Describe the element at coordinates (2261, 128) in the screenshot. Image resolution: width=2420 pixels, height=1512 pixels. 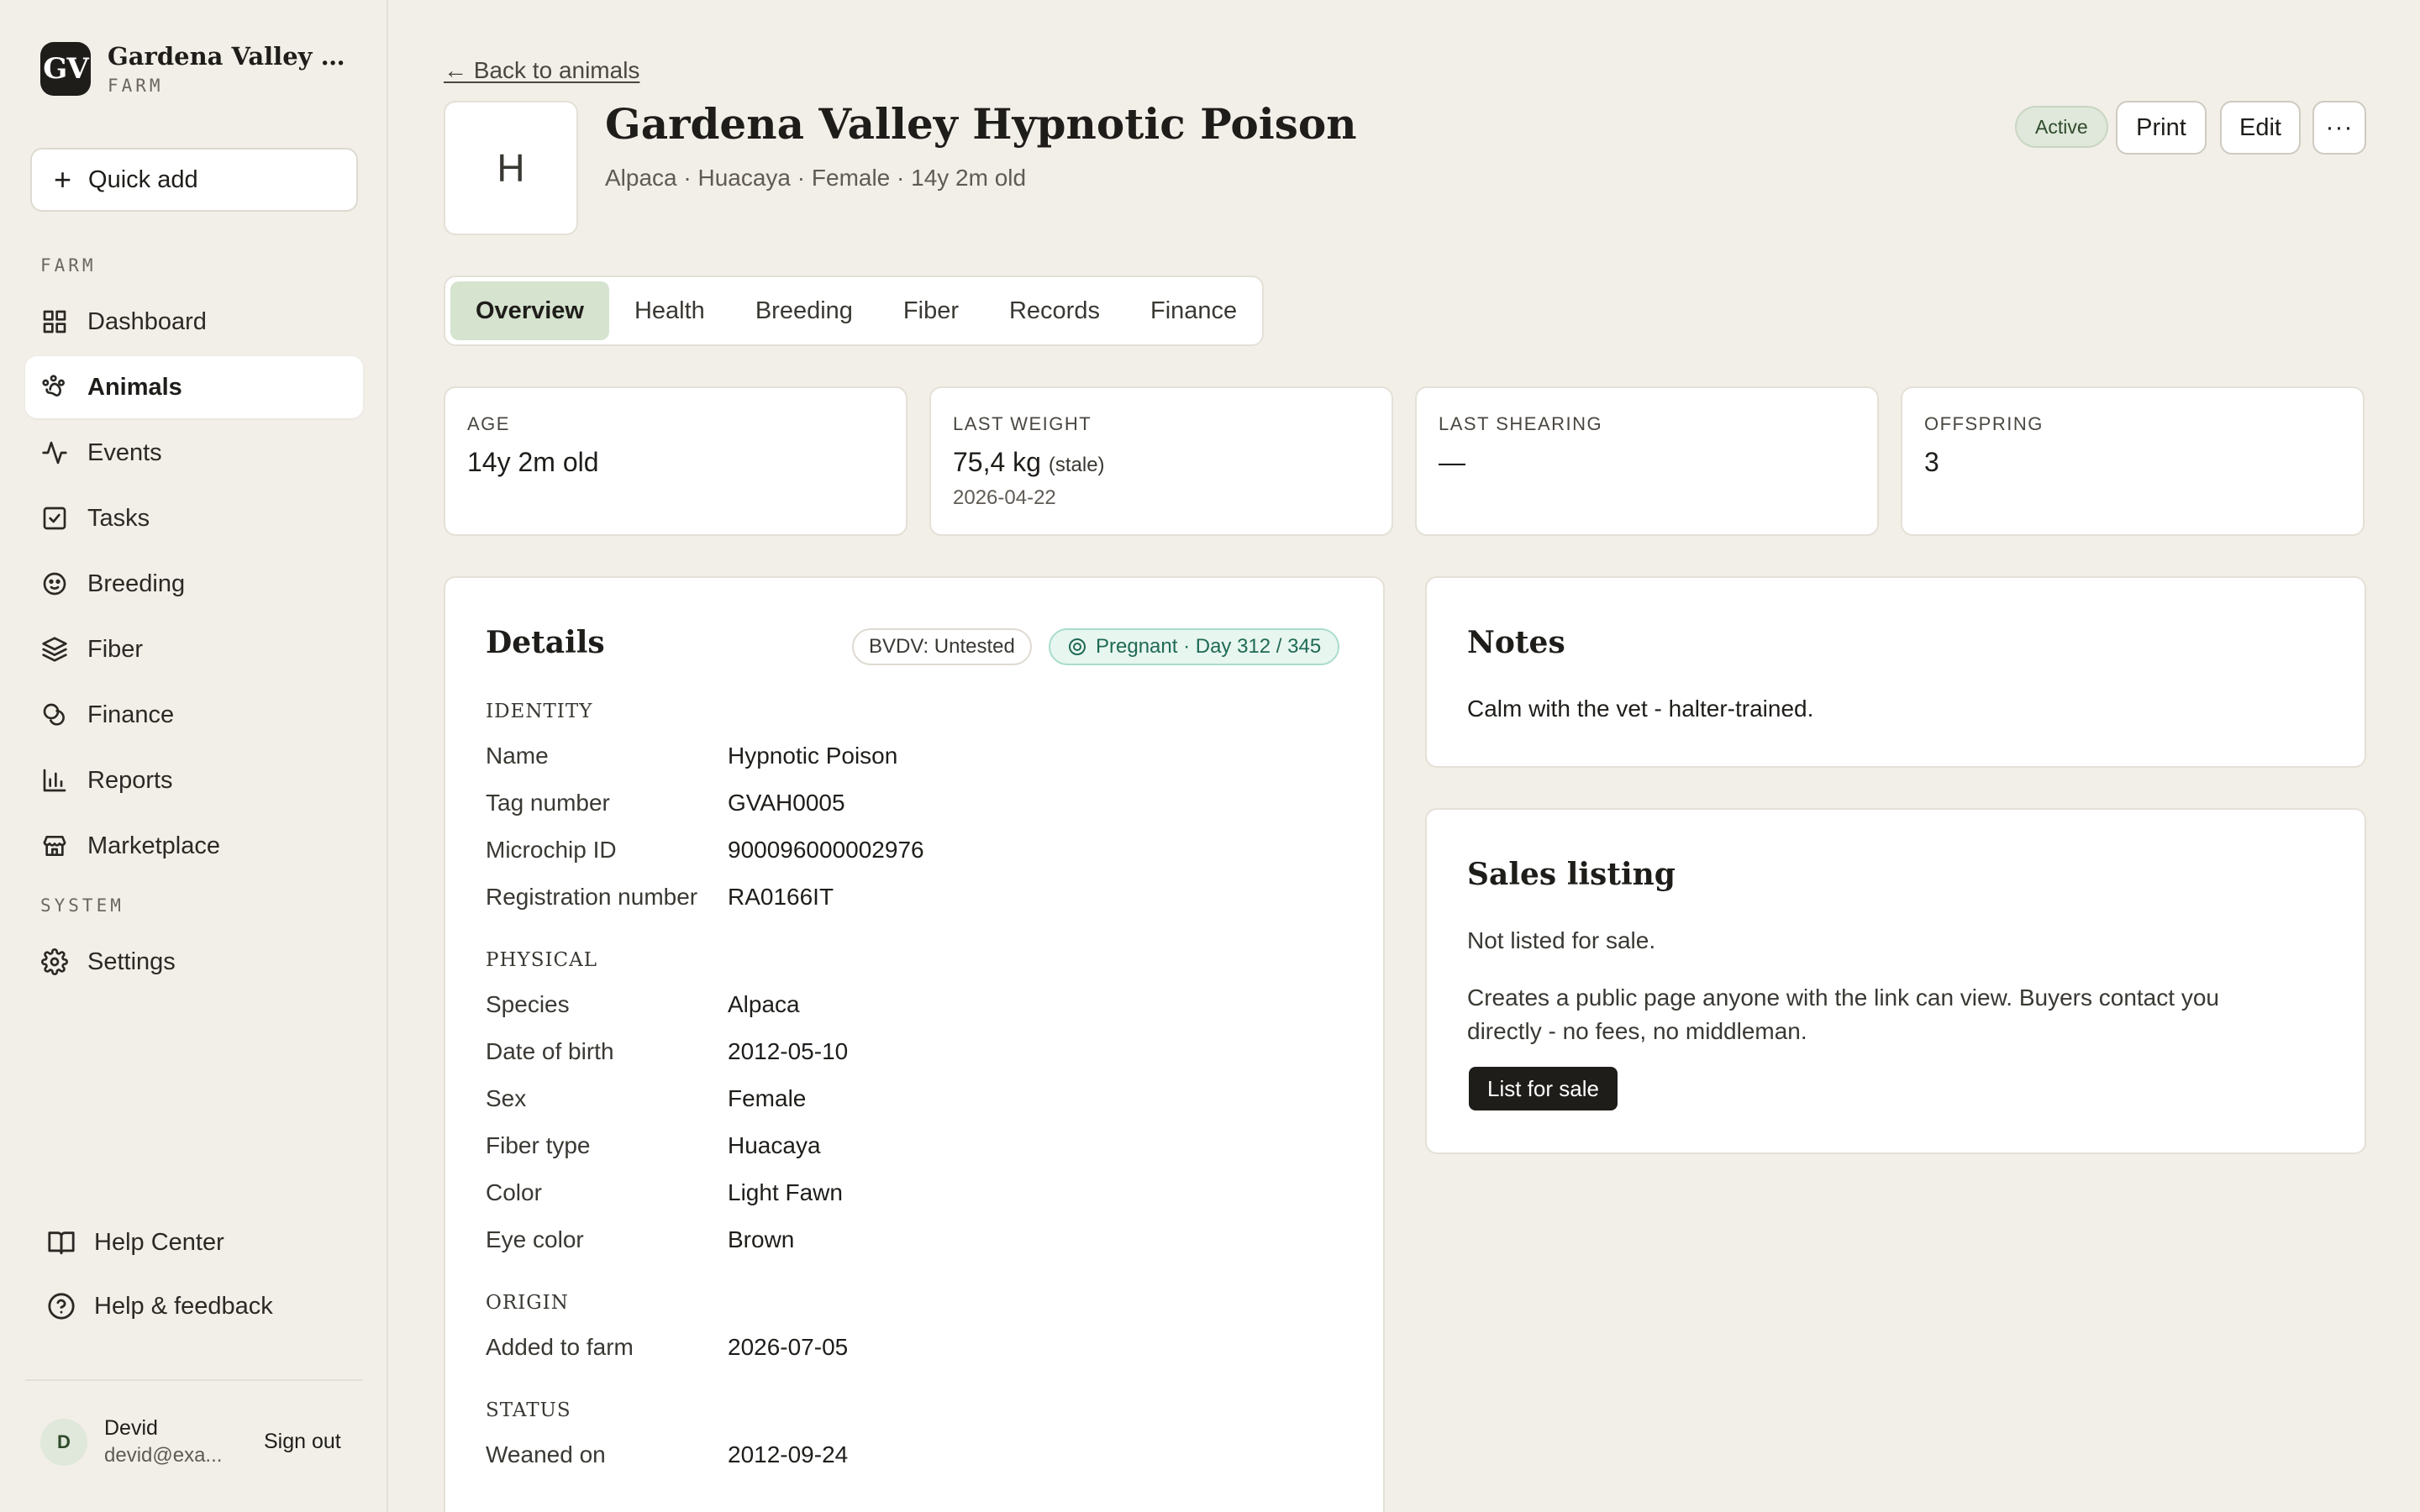
I see `edit-button: Edit` at that location.